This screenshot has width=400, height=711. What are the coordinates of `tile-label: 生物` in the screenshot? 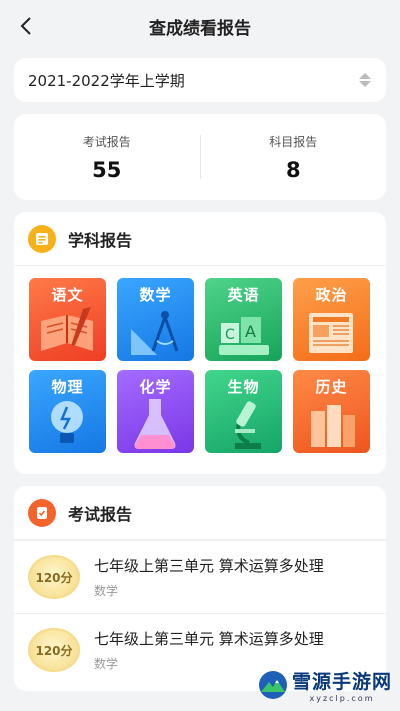 It's located at (243, 387).